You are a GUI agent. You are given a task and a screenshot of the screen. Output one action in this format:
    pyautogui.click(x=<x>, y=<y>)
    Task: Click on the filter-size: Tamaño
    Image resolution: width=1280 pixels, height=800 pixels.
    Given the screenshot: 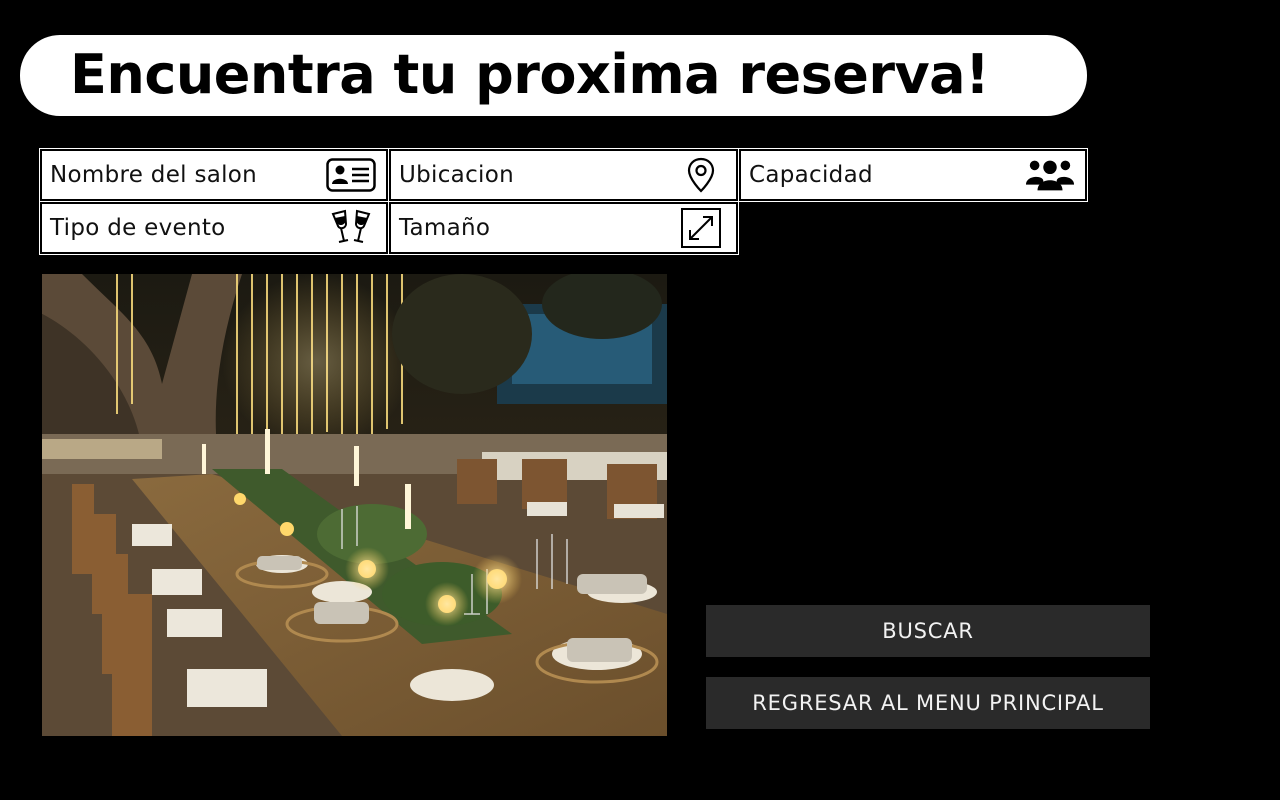 What is the action you would take?
    pyautogui.click(x=563, y=228)
    